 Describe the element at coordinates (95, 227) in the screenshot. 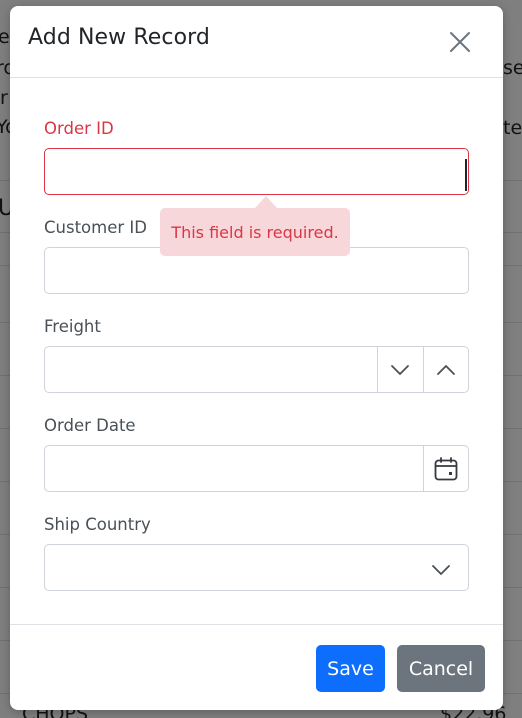

I see `customer-id-label: Customer ID` at that location.